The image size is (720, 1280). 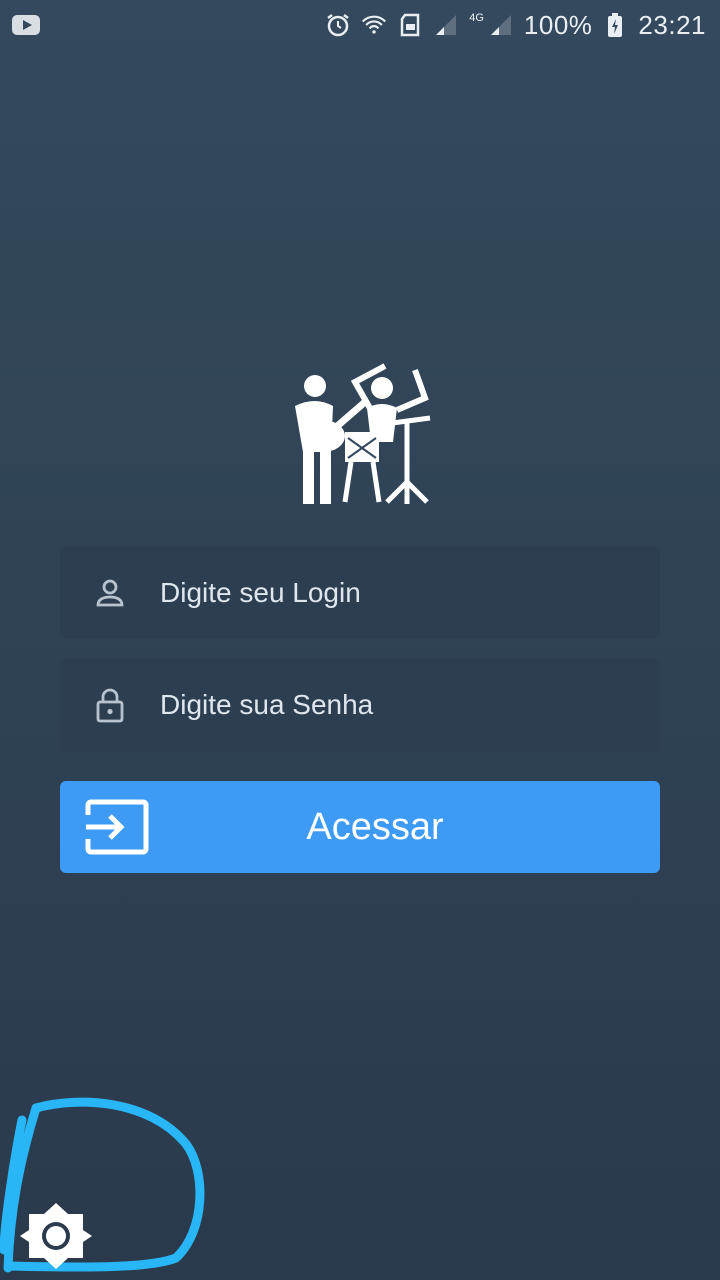 What do you see at coordinates (360, 435) in the screenshot?
I see `band-logo-icon` at bounding box center [360, 435].